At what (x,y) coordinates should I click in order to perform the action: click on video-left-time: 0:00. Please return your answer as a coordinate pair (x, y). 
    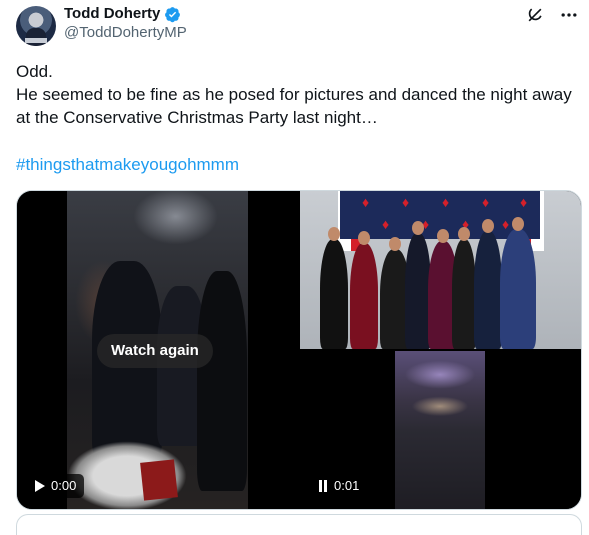
    Looking at the image, I should click on (56, 486).